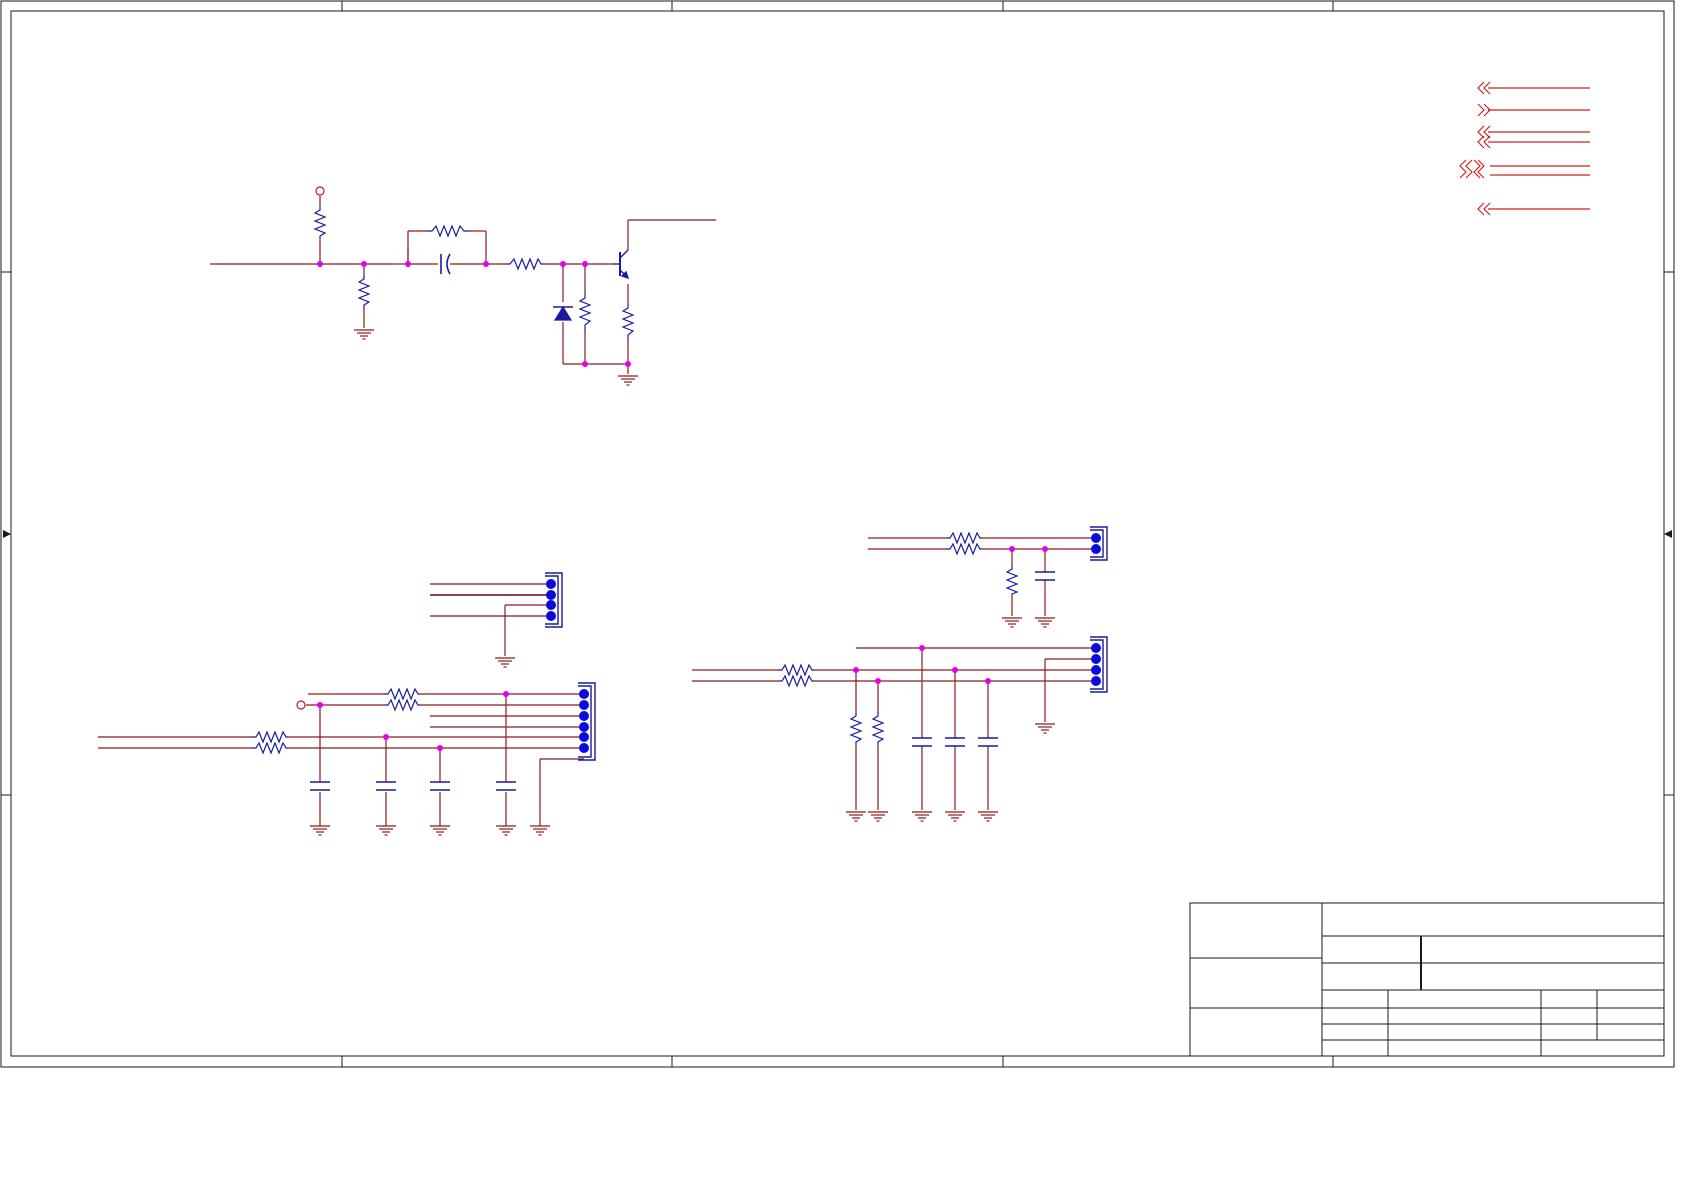  I want to click on connector-header-icon, so click(1099, 543).